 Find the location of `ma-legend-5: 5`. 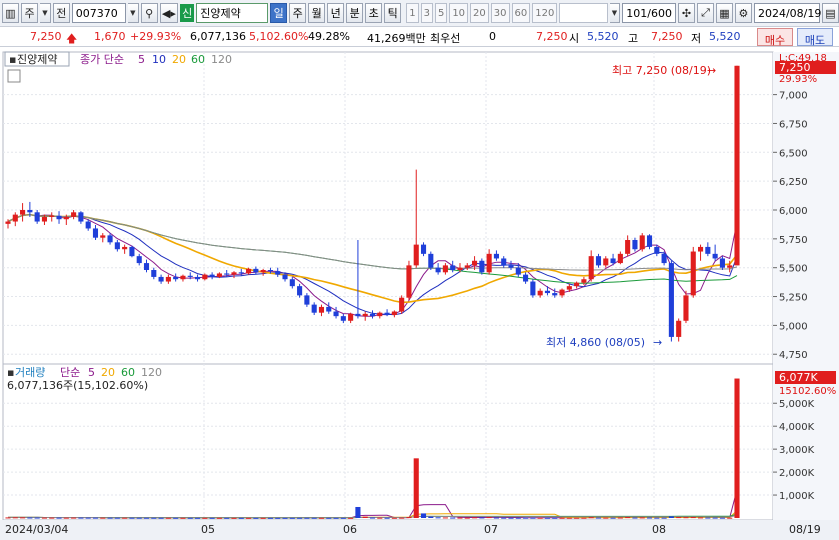

ma-legend-5: 5 is located at coordinates (141, 59).